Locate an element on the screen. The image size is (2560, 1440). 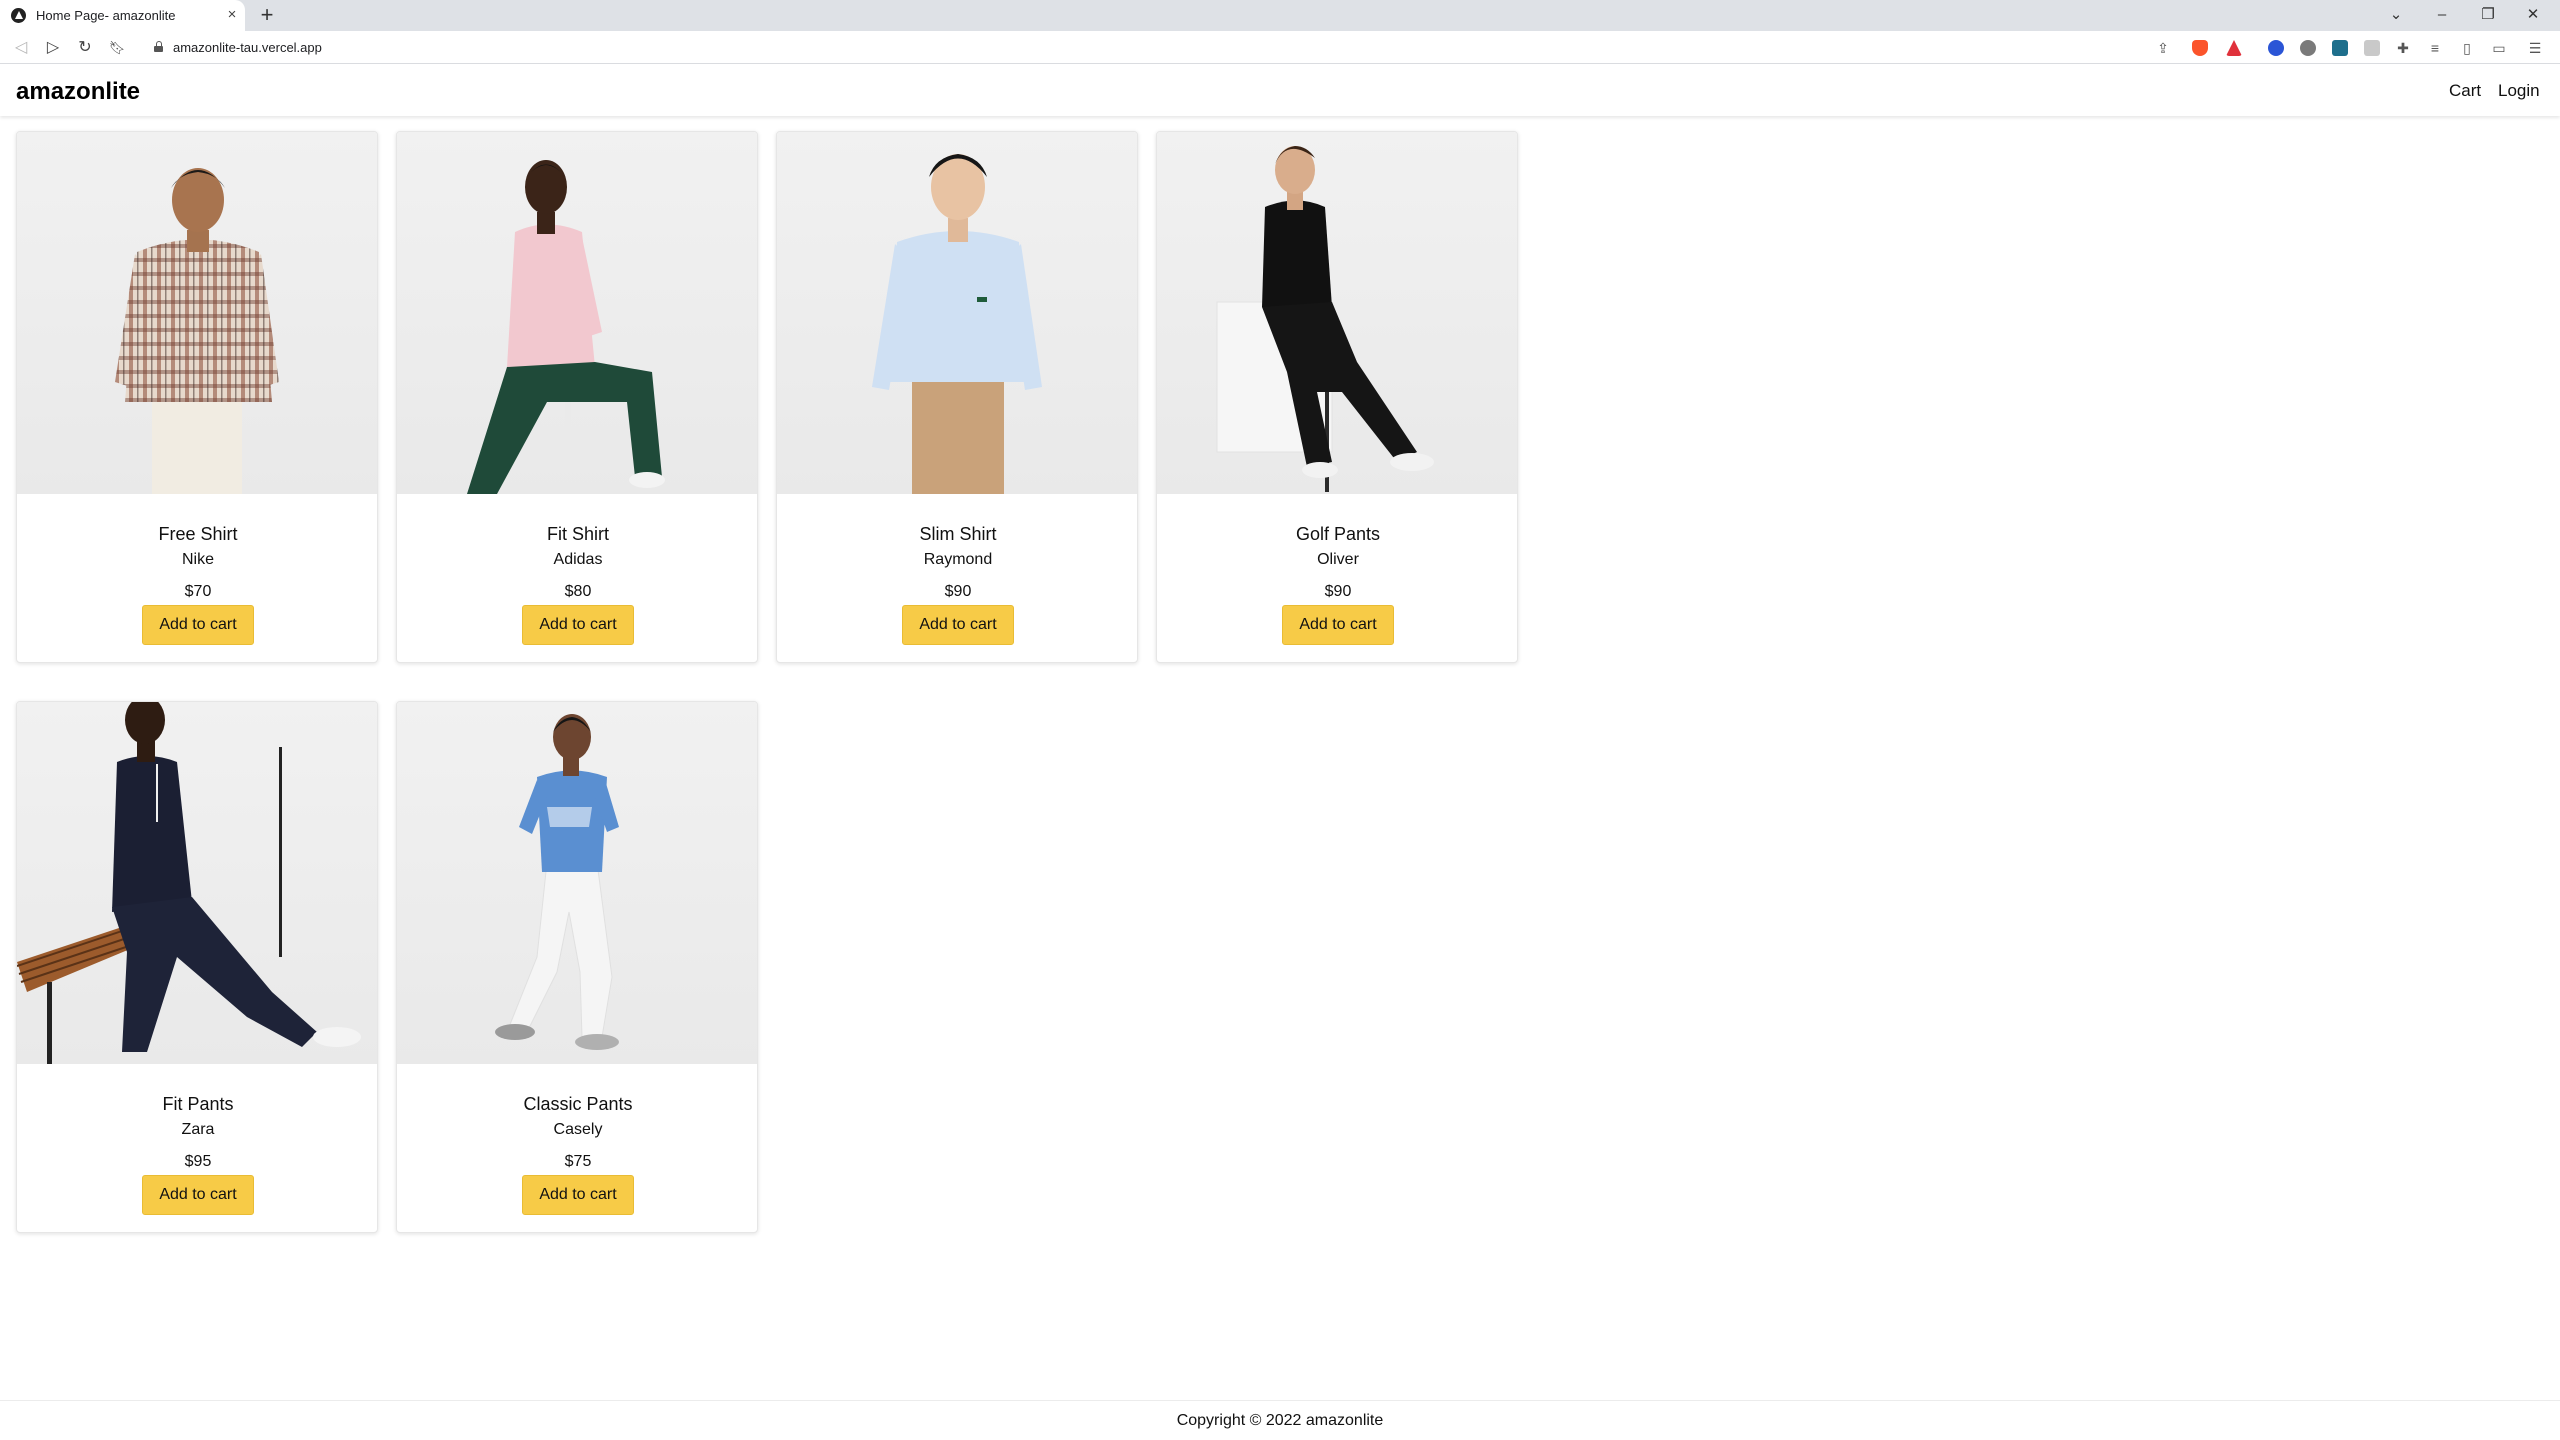
man-in-blue-tee-white-pants-photo is located at coordinates (557, 882).